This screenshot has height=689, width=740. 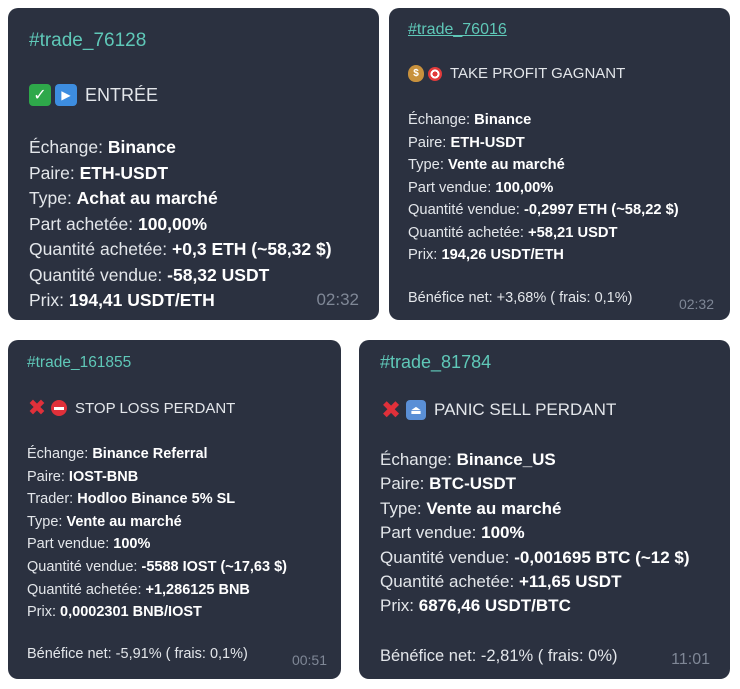 I want to click on message-title: ENTRÉE, so click(x=122, y=94).